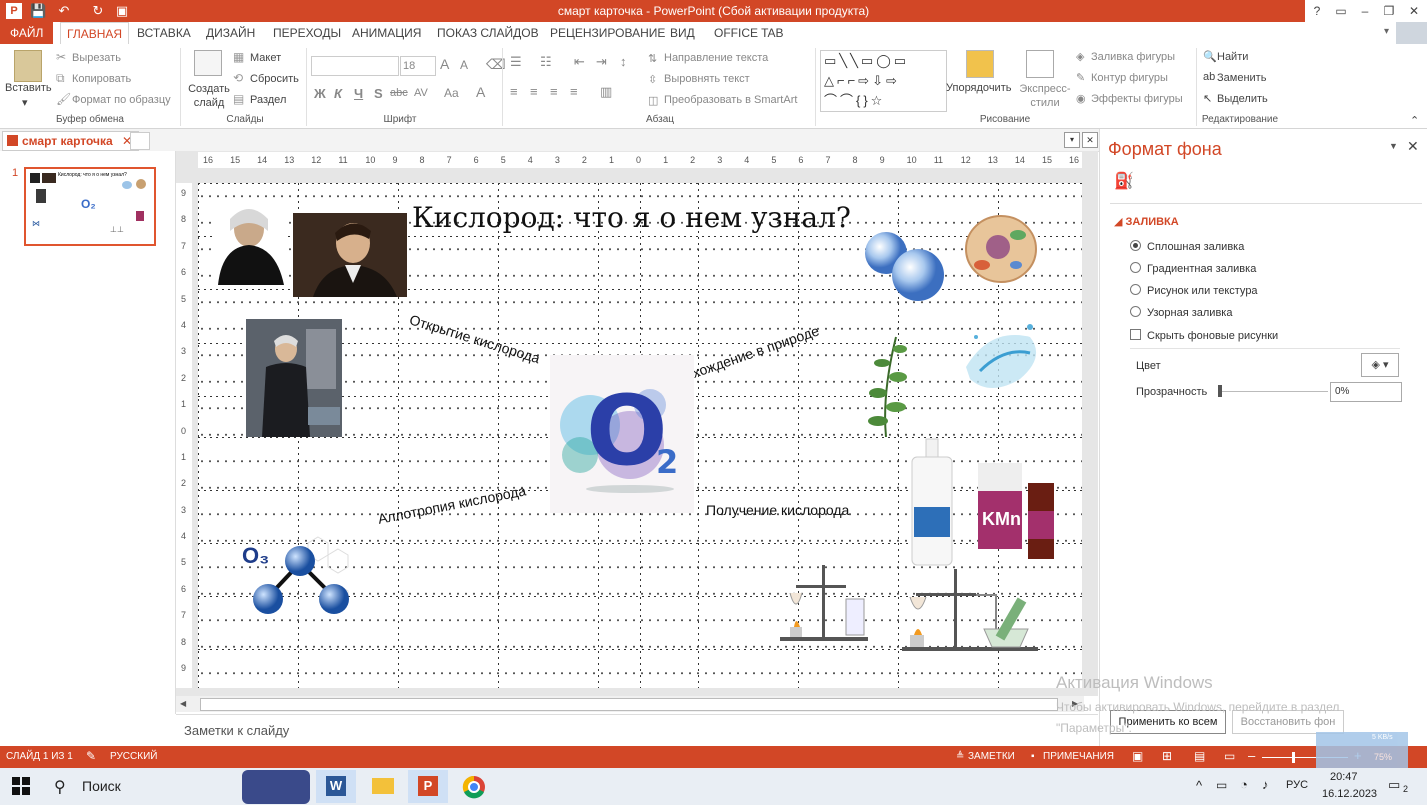 The image size is (1427, 806). Describe the element at coordinates (230, 33) in the screenshot. I see `tab-design: ДИЗАЙН` at that location.